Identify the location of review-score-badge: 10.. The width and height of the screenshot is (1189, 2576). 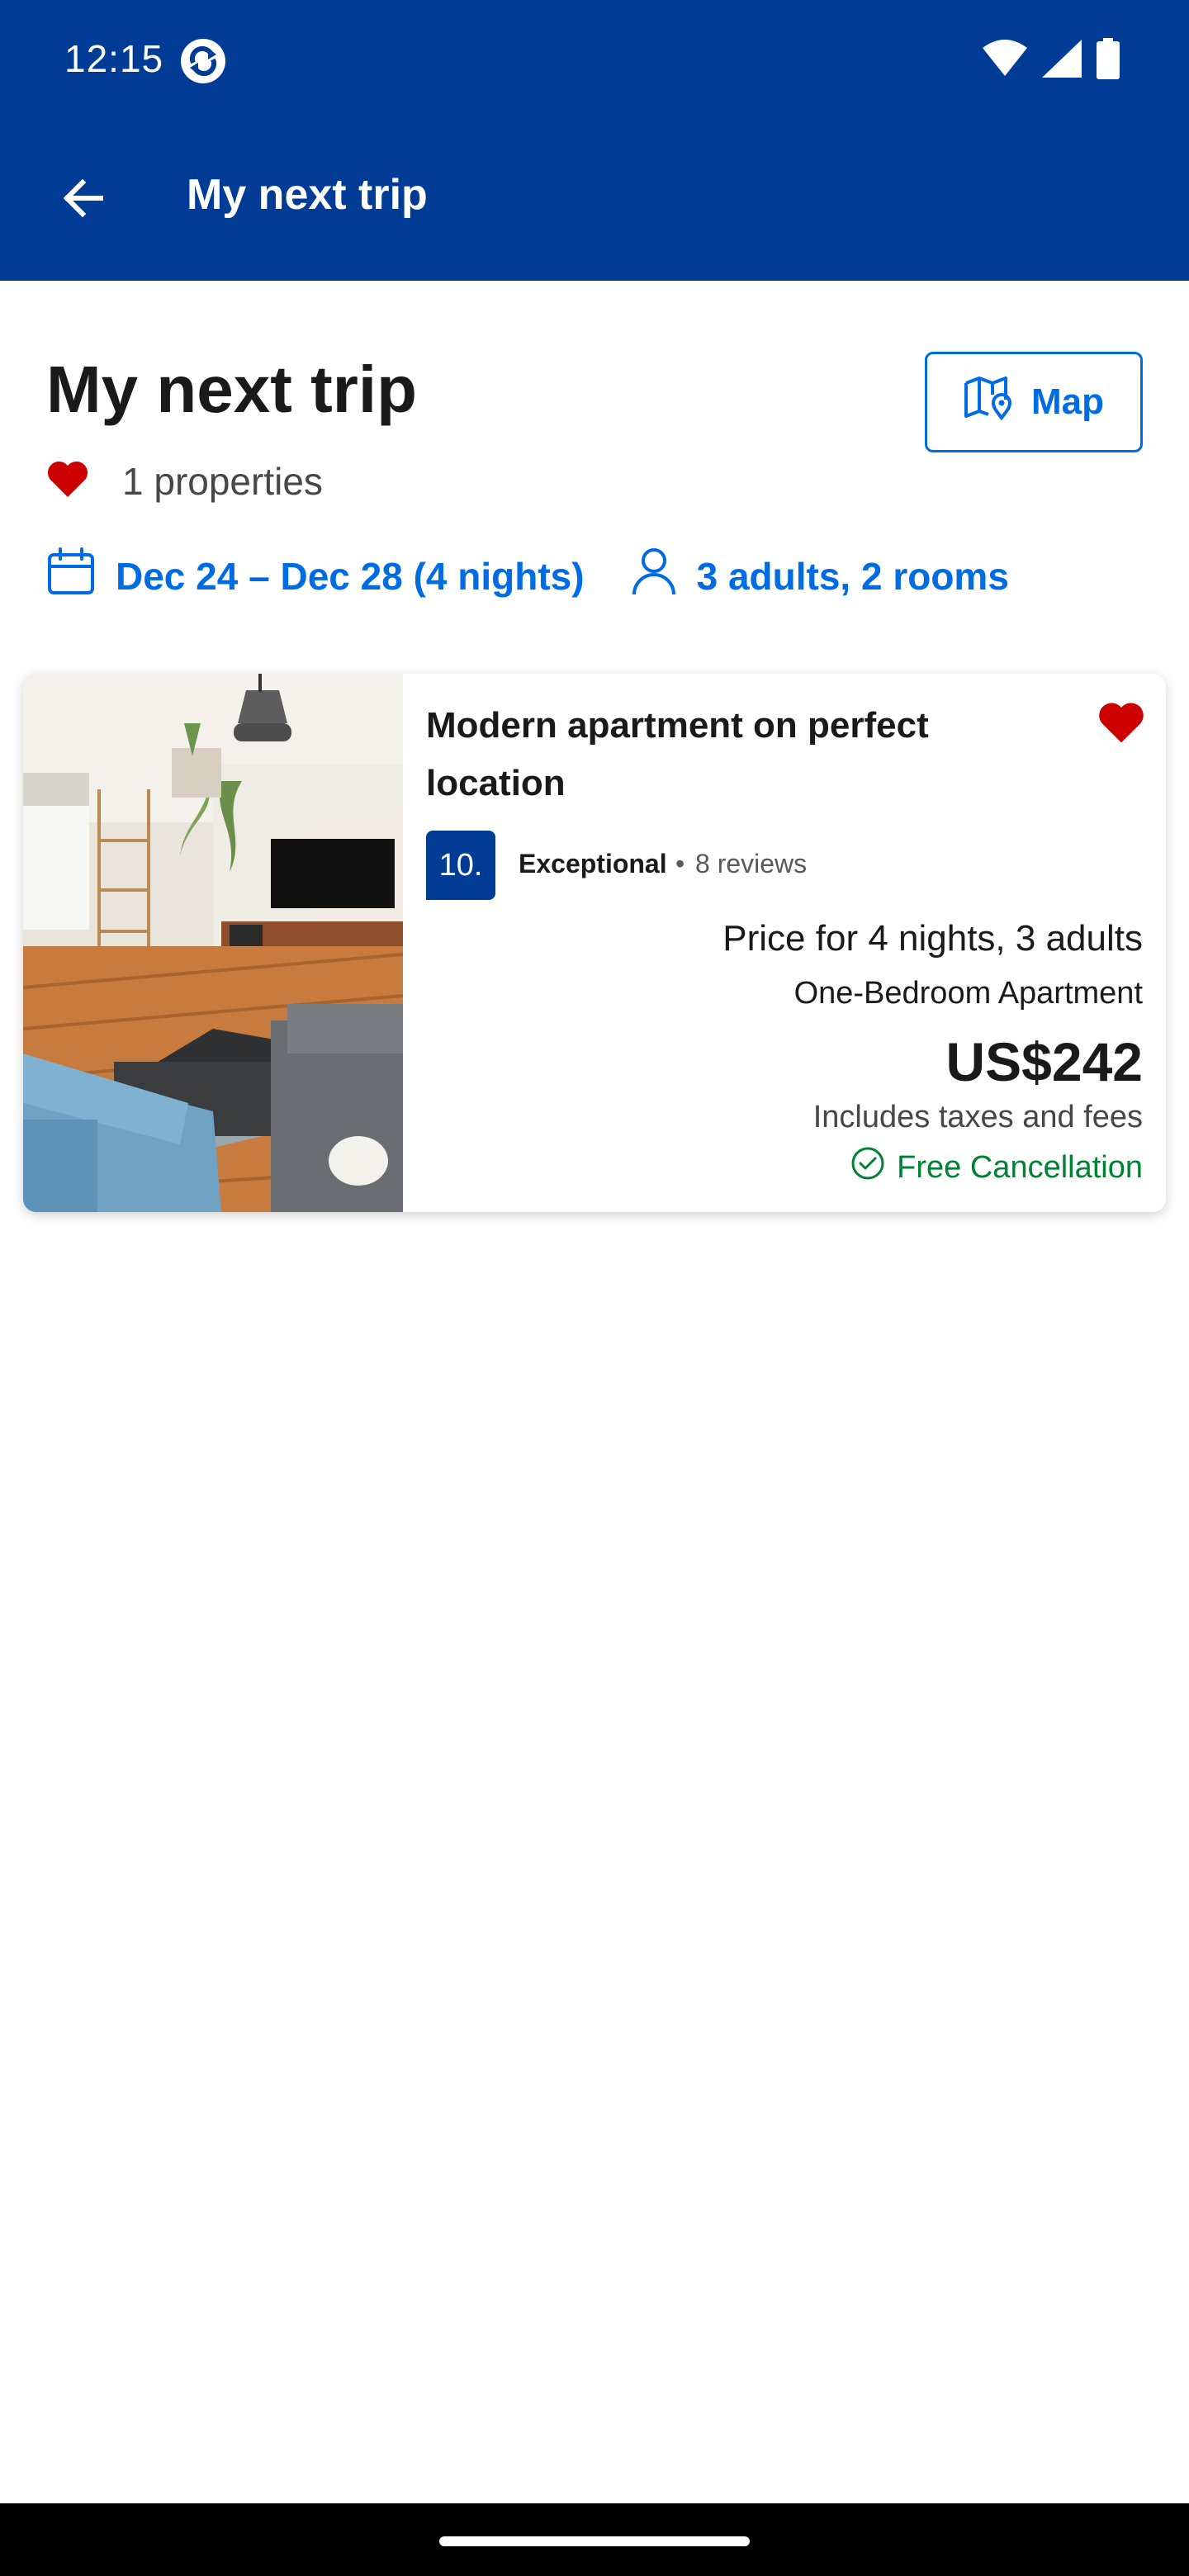
(460, 865).